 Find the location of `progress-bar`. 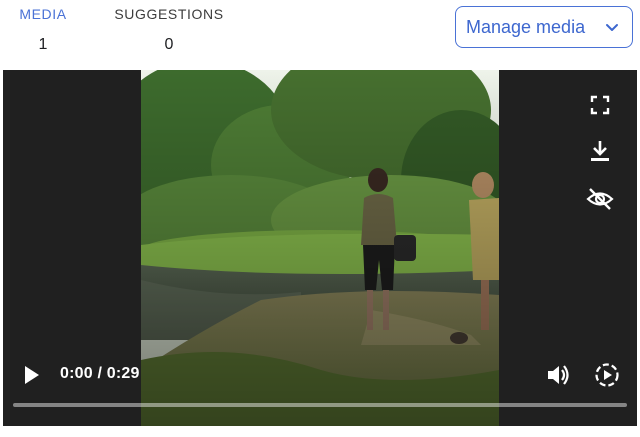

progress-bar is located at coordinates (320, 405).